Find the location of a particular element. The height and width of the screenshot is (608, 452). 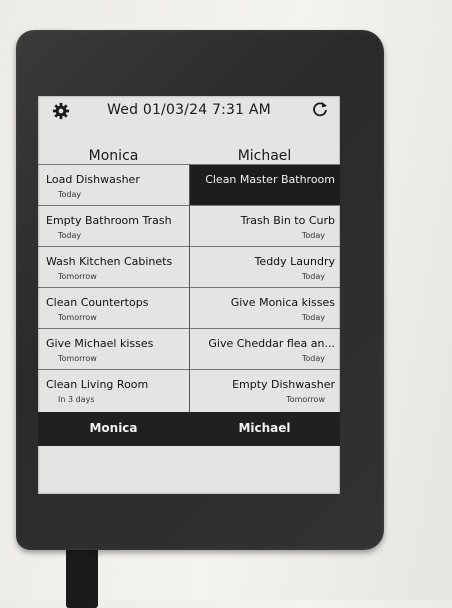

list-item: Give Monica kisses Today is located at coordinates (265, 307).